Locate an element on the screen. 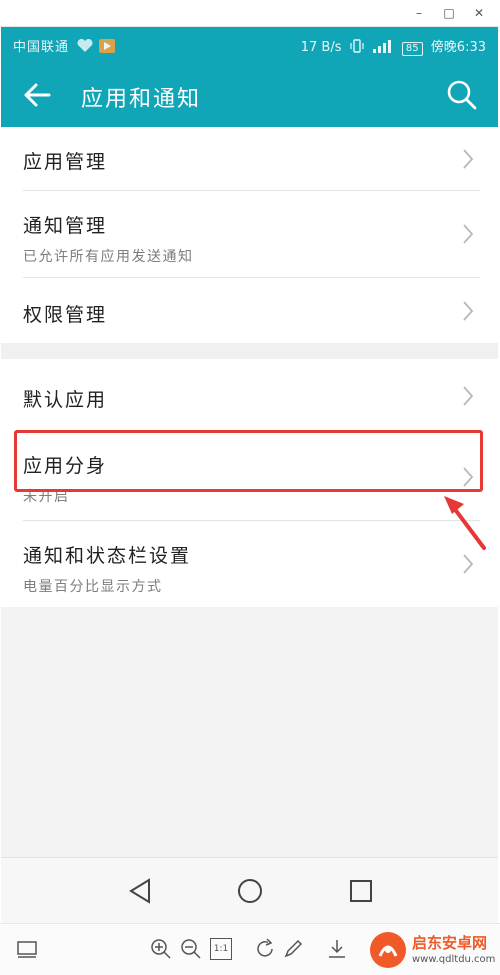 The width and height of the screenshot is (500, 975). status-right: 17 B/s 85 傍晚6:33 is located at coordinates (393, 46).